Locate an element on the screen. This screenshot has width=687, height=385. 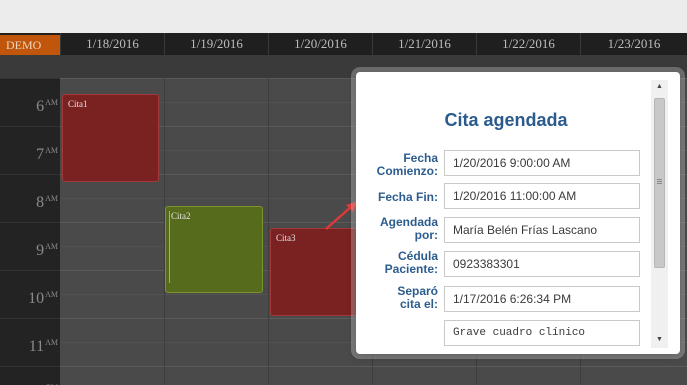
demo-badge: DEMO is located at coordinates (30, 45).